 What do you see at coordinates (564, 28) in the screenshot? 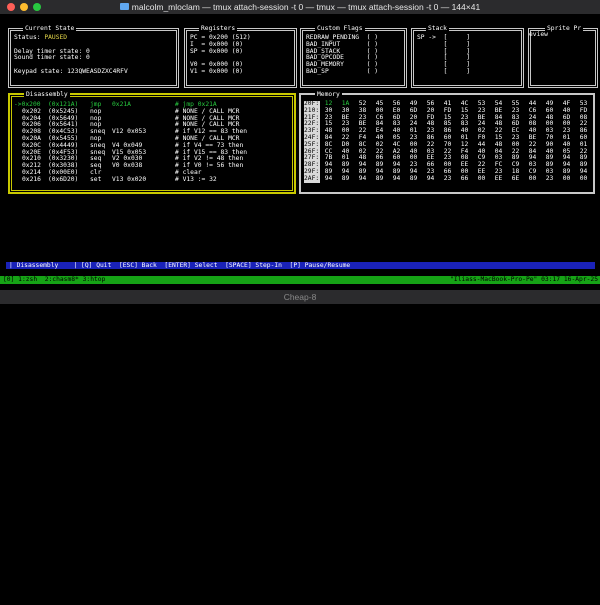
I see `sprite-preview-title: Sprite Pr` at bounding box center [564, 28].